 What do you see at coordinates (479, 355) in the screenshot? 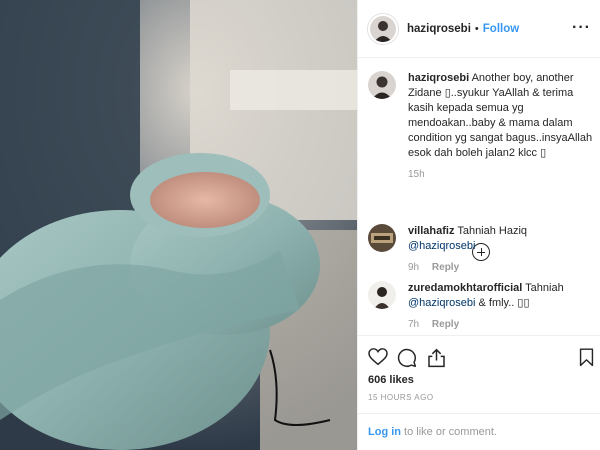
I see `action-bar` at bounding box center [479, 355].